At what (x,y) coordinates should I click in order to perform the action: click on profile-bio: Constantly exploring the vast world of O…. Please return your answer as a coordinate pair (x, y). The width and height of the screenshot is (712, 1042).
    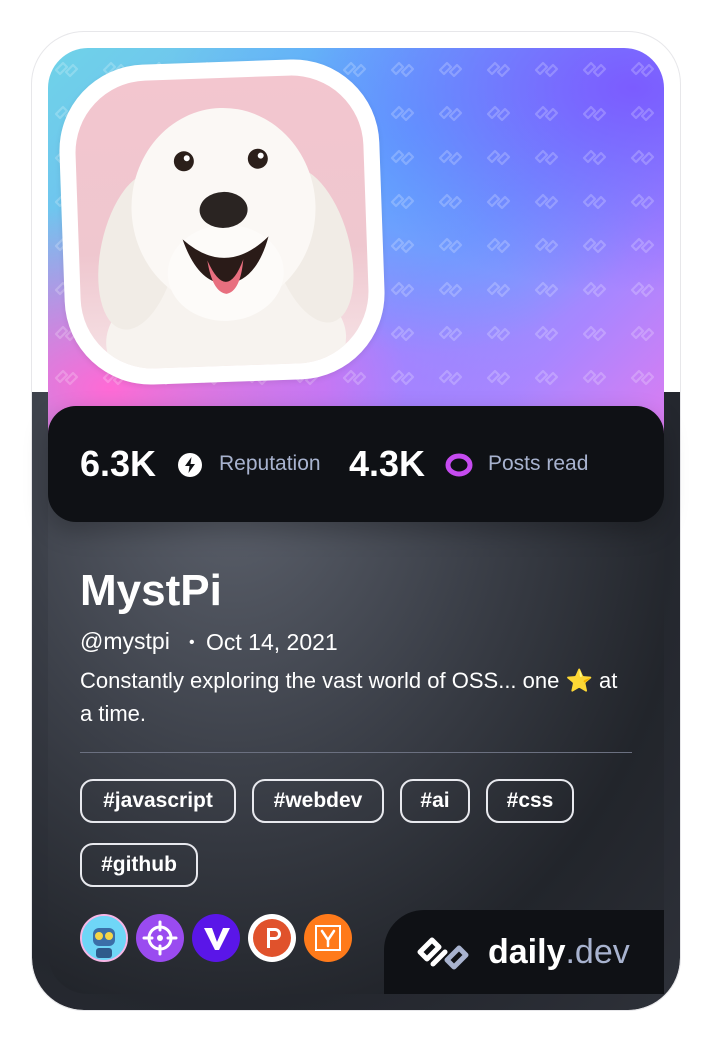
    Looking at the image, I should click on (349, 697).